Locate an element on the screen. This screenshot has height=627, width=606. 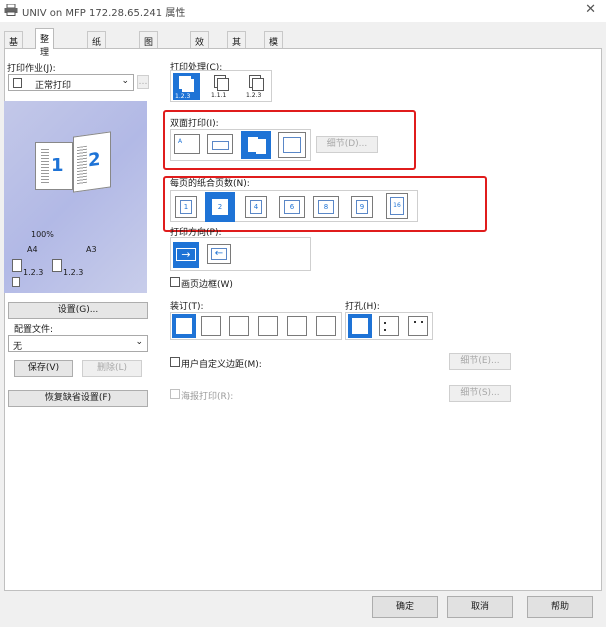
nup-4-value: 4 is located at coordinates (256, 207).